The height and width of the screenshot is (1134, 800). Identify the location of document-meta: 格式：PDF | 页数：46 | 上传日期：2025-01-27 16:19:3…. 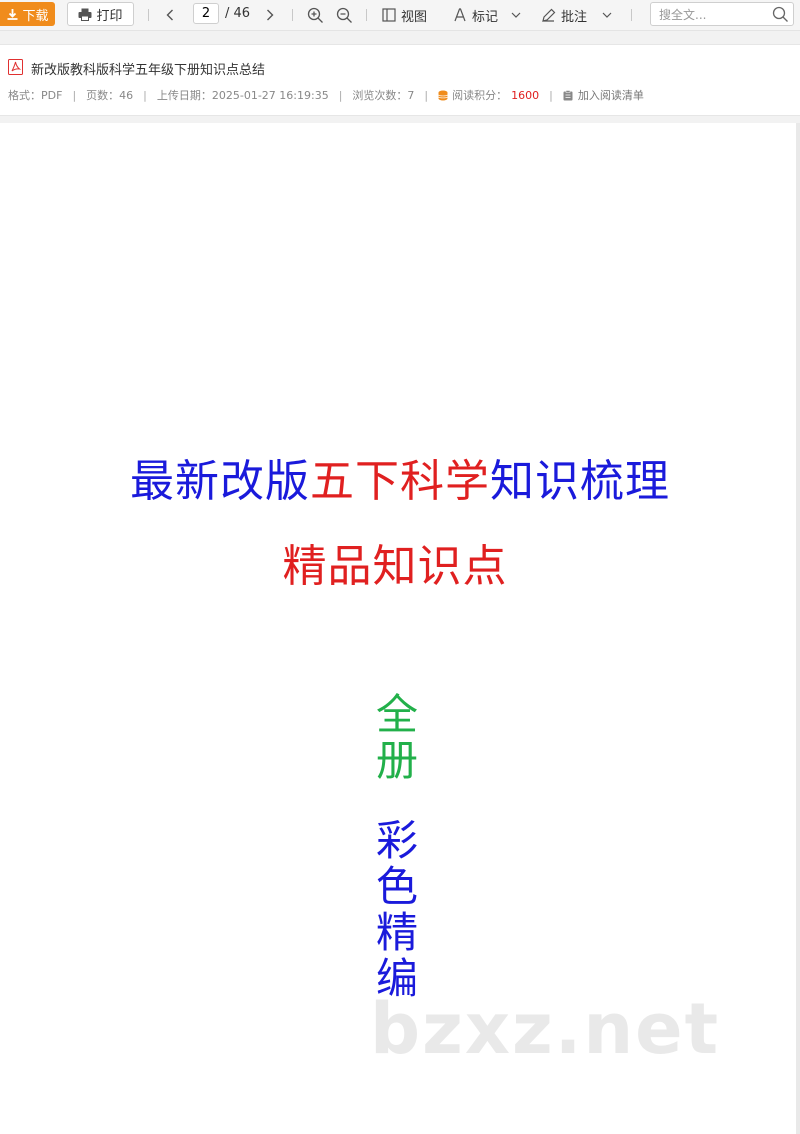
(326, 95).